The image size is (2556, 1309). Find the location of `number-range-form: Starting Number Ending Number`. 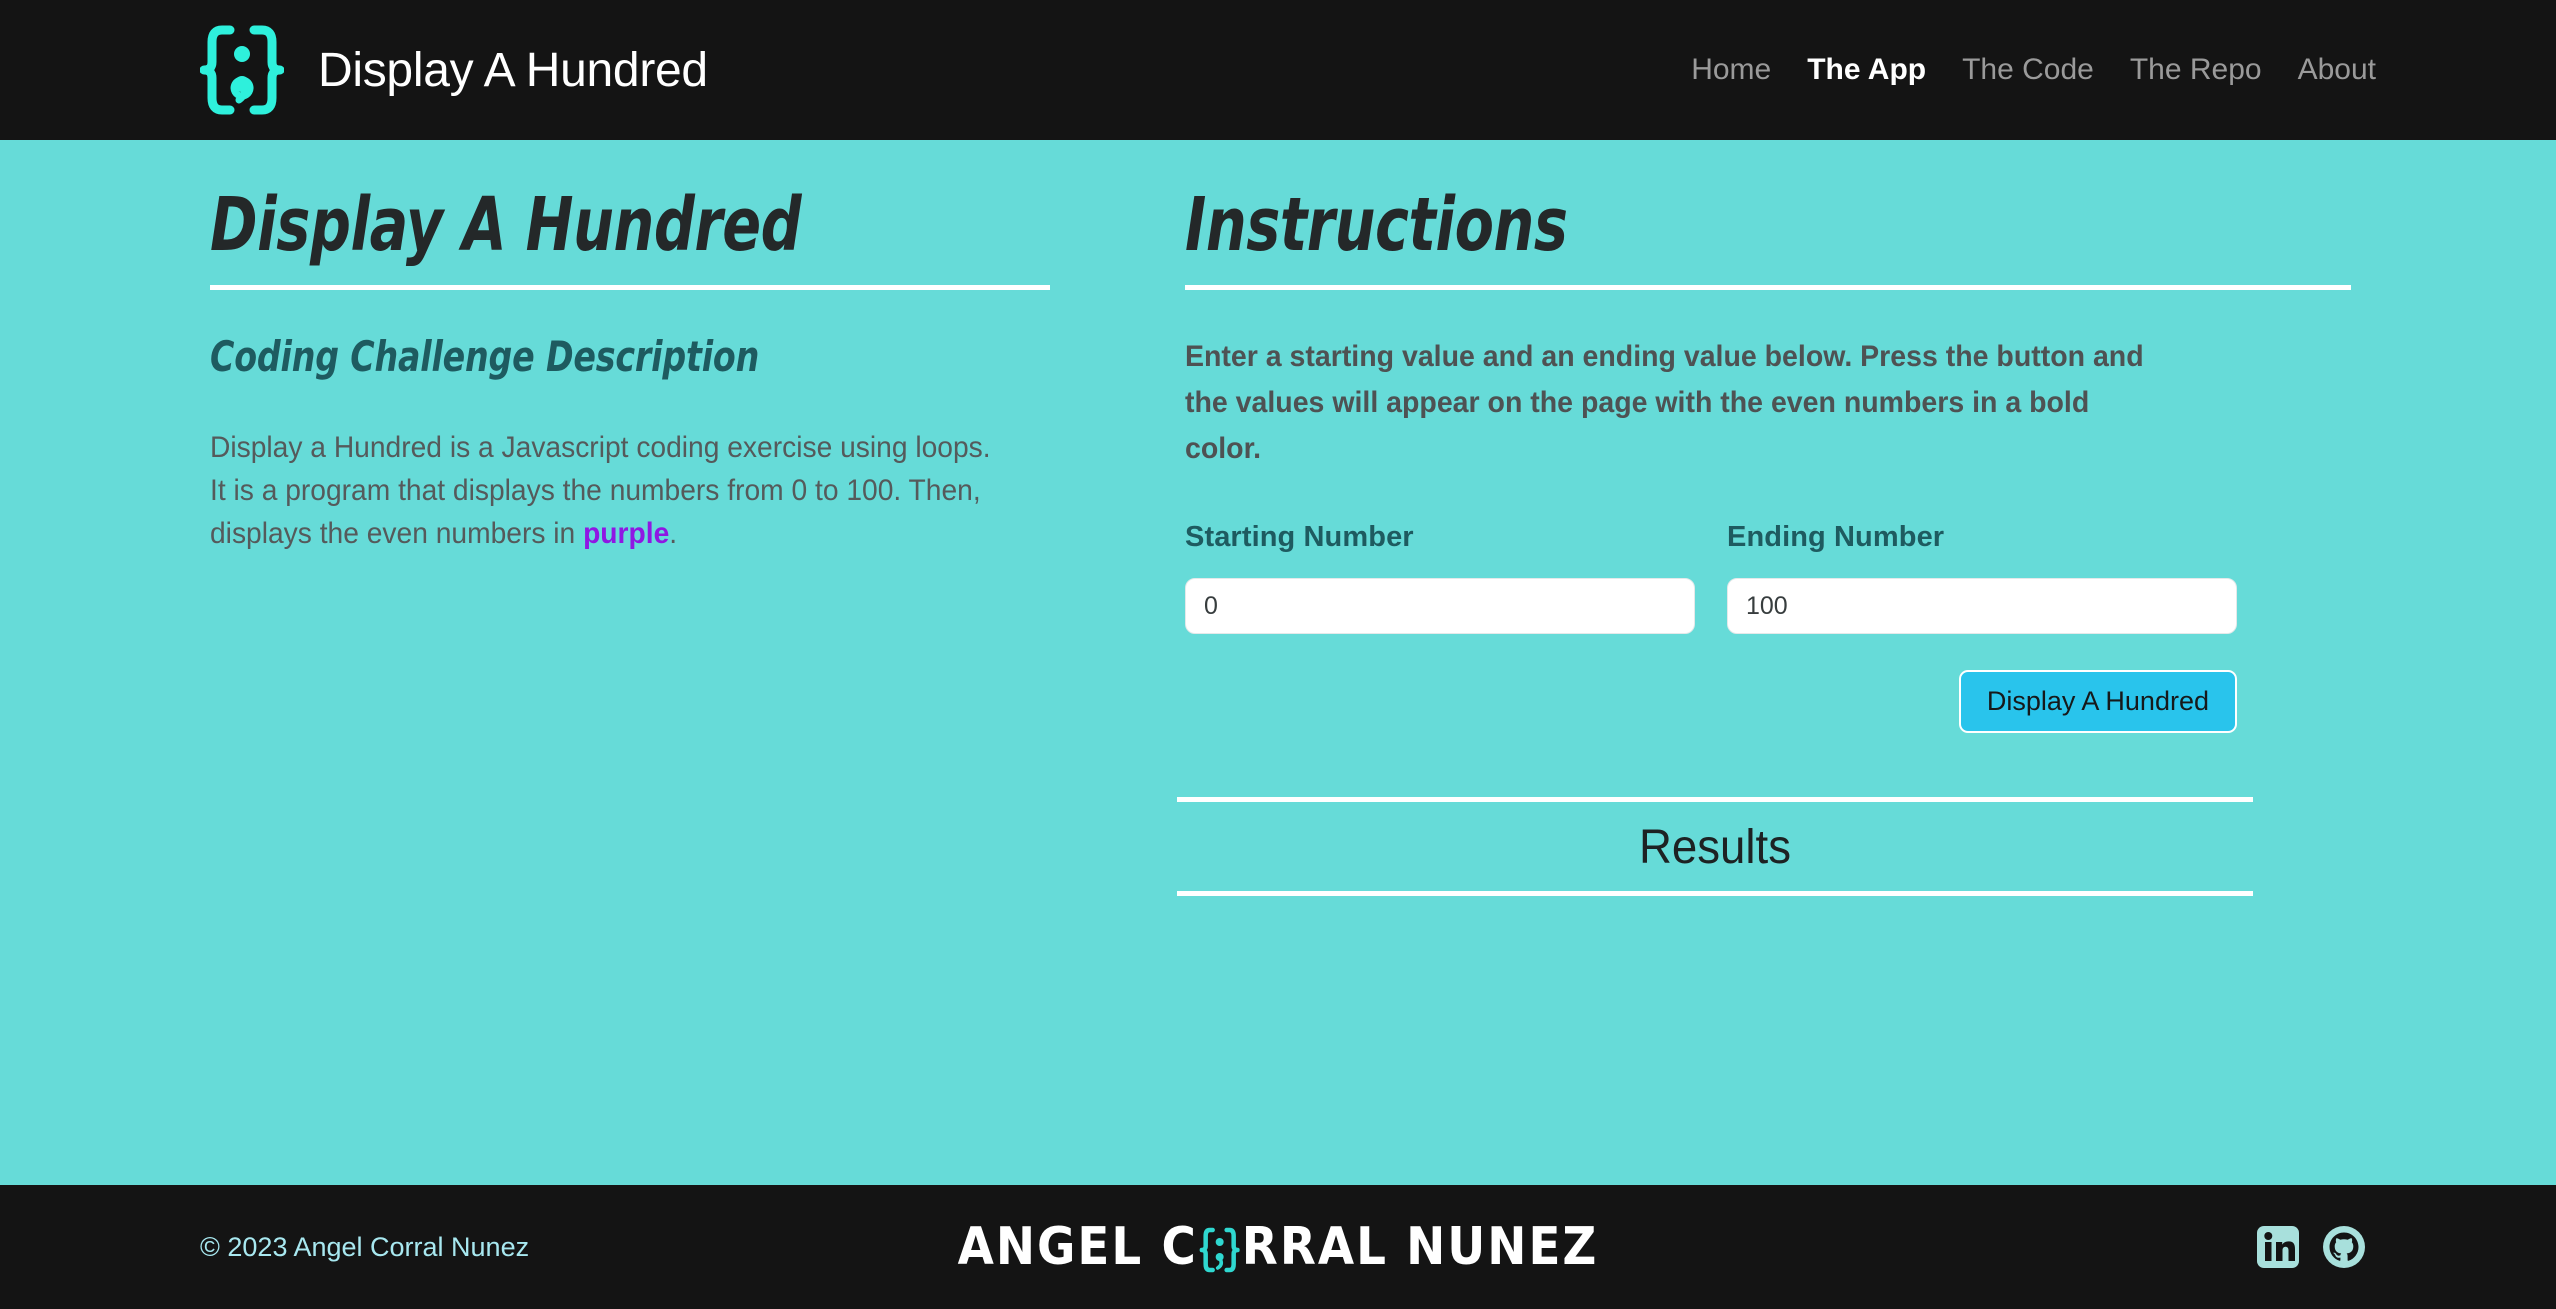

number-range-form: Starting Number Ending Number is located at coordinates (1768, 578).